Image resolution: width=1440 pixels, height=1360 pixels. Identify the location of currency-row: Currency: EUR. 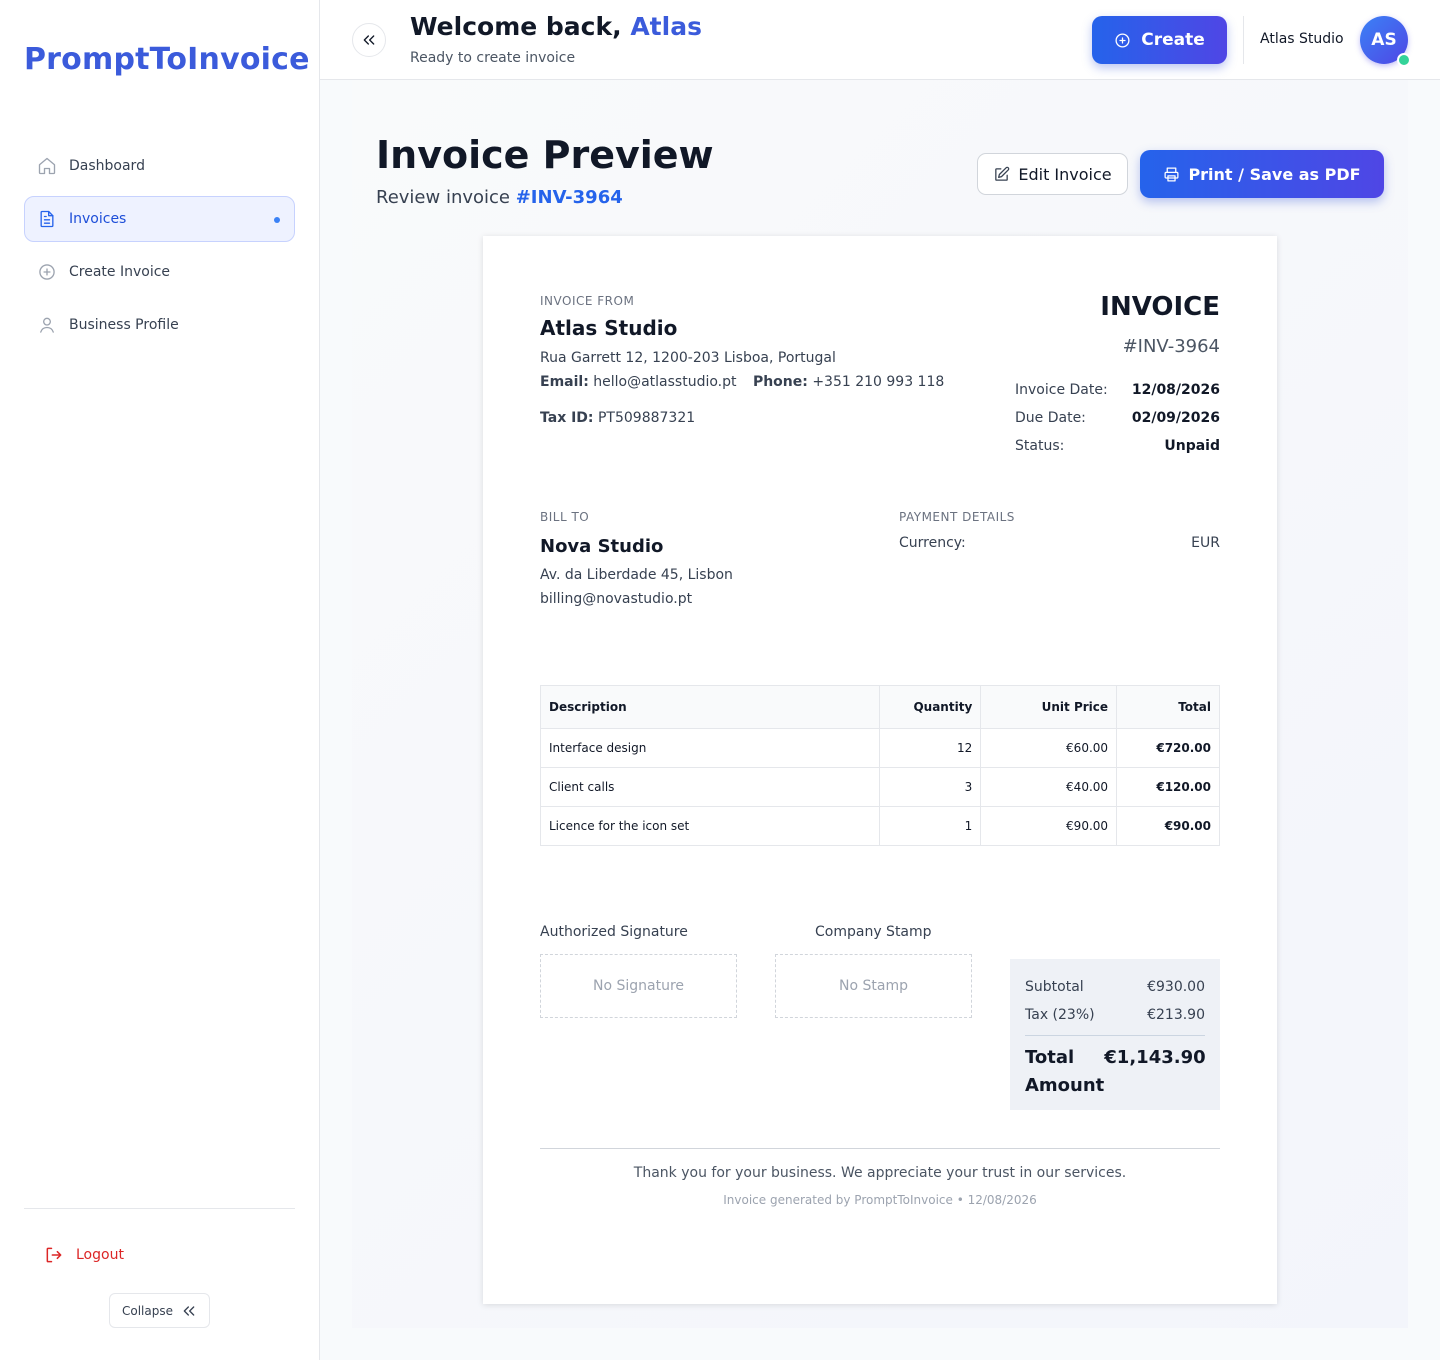
(1059, 543).